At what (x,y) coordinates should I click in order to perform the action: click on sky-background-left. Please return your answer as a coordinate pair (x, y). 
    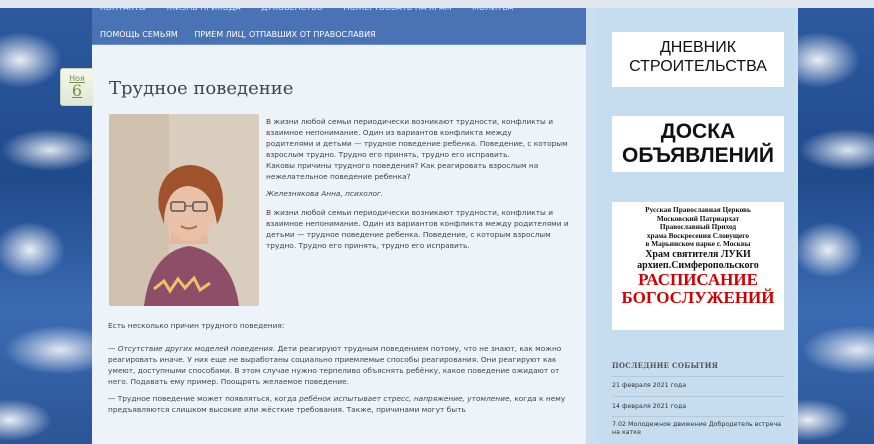
    Looking at the image, I should click on (46, 222).